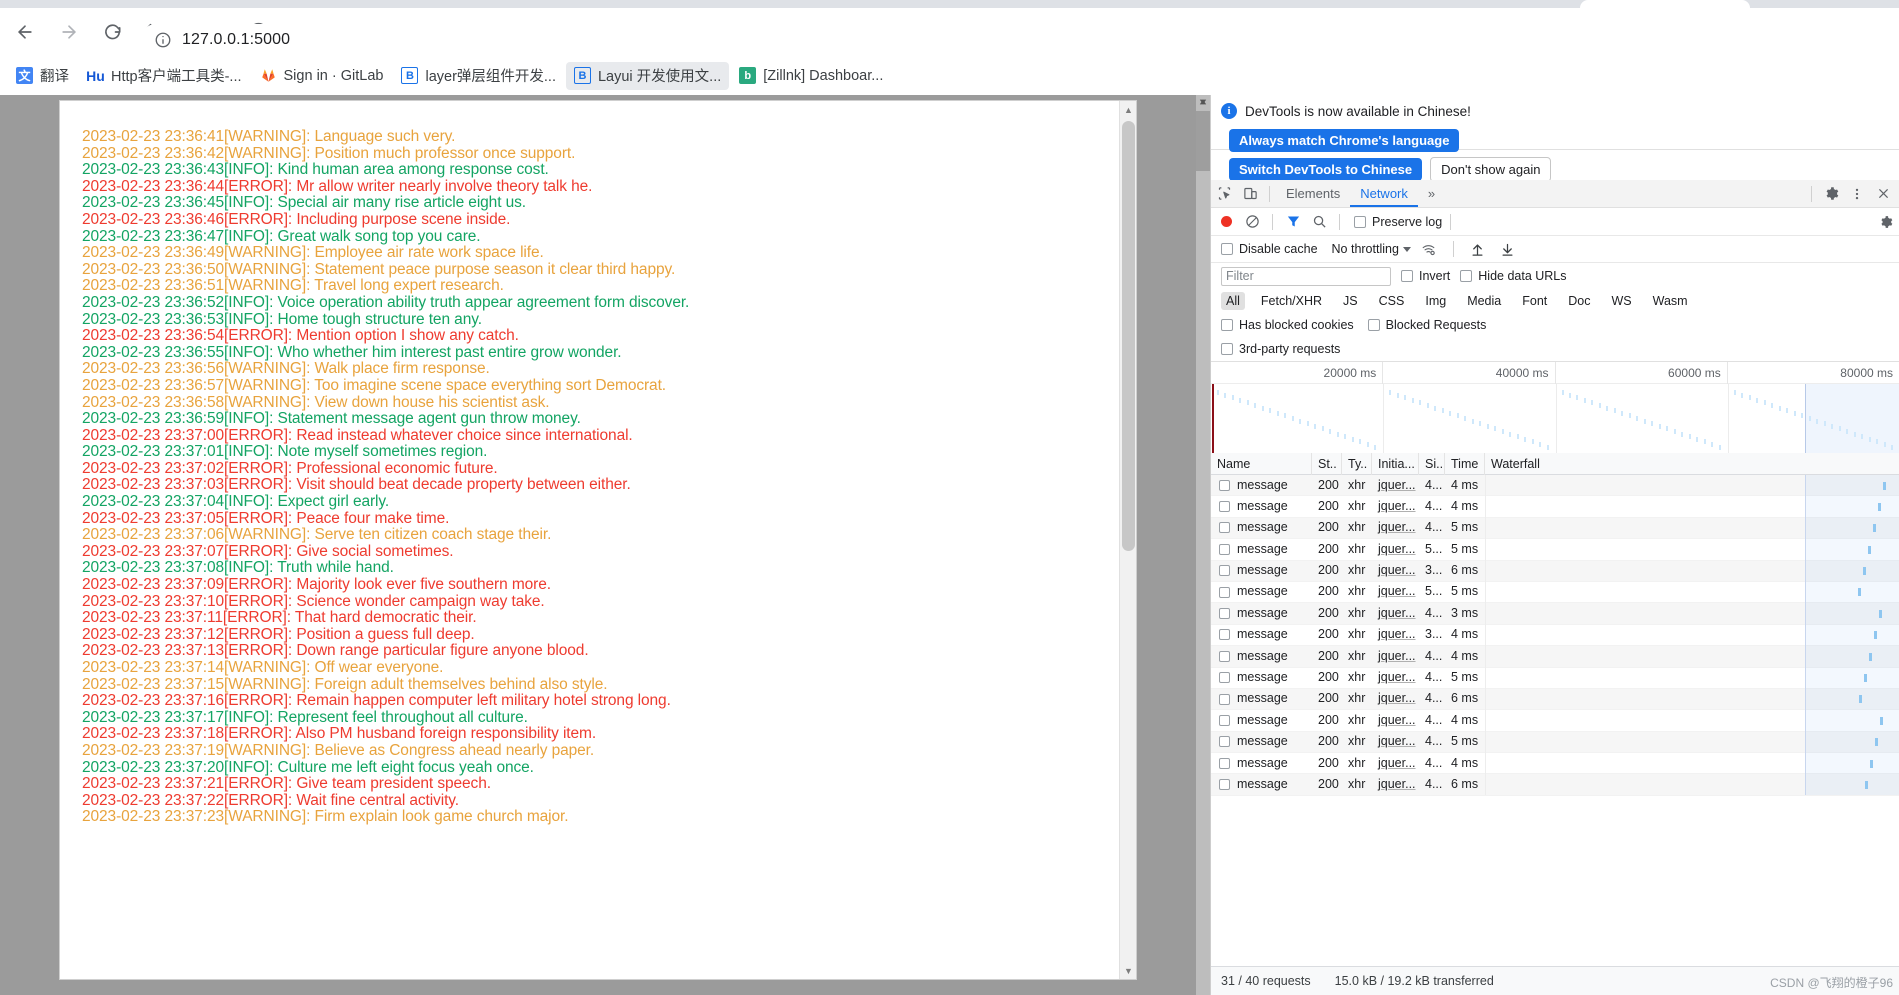 The width and height of the screenshot is (1899, 995). What do you see at coordinates (1128, 970) in the screenshot?
I see `scroll-down-arrow: ▼` at bounding box center [1128, 970].